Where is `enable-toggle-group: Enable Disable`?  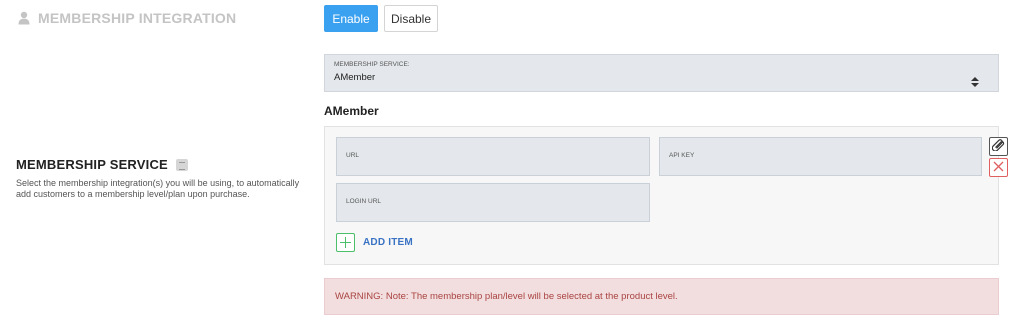 enable-toggle-group: Enable Disable is located at coordinates (381, 18).